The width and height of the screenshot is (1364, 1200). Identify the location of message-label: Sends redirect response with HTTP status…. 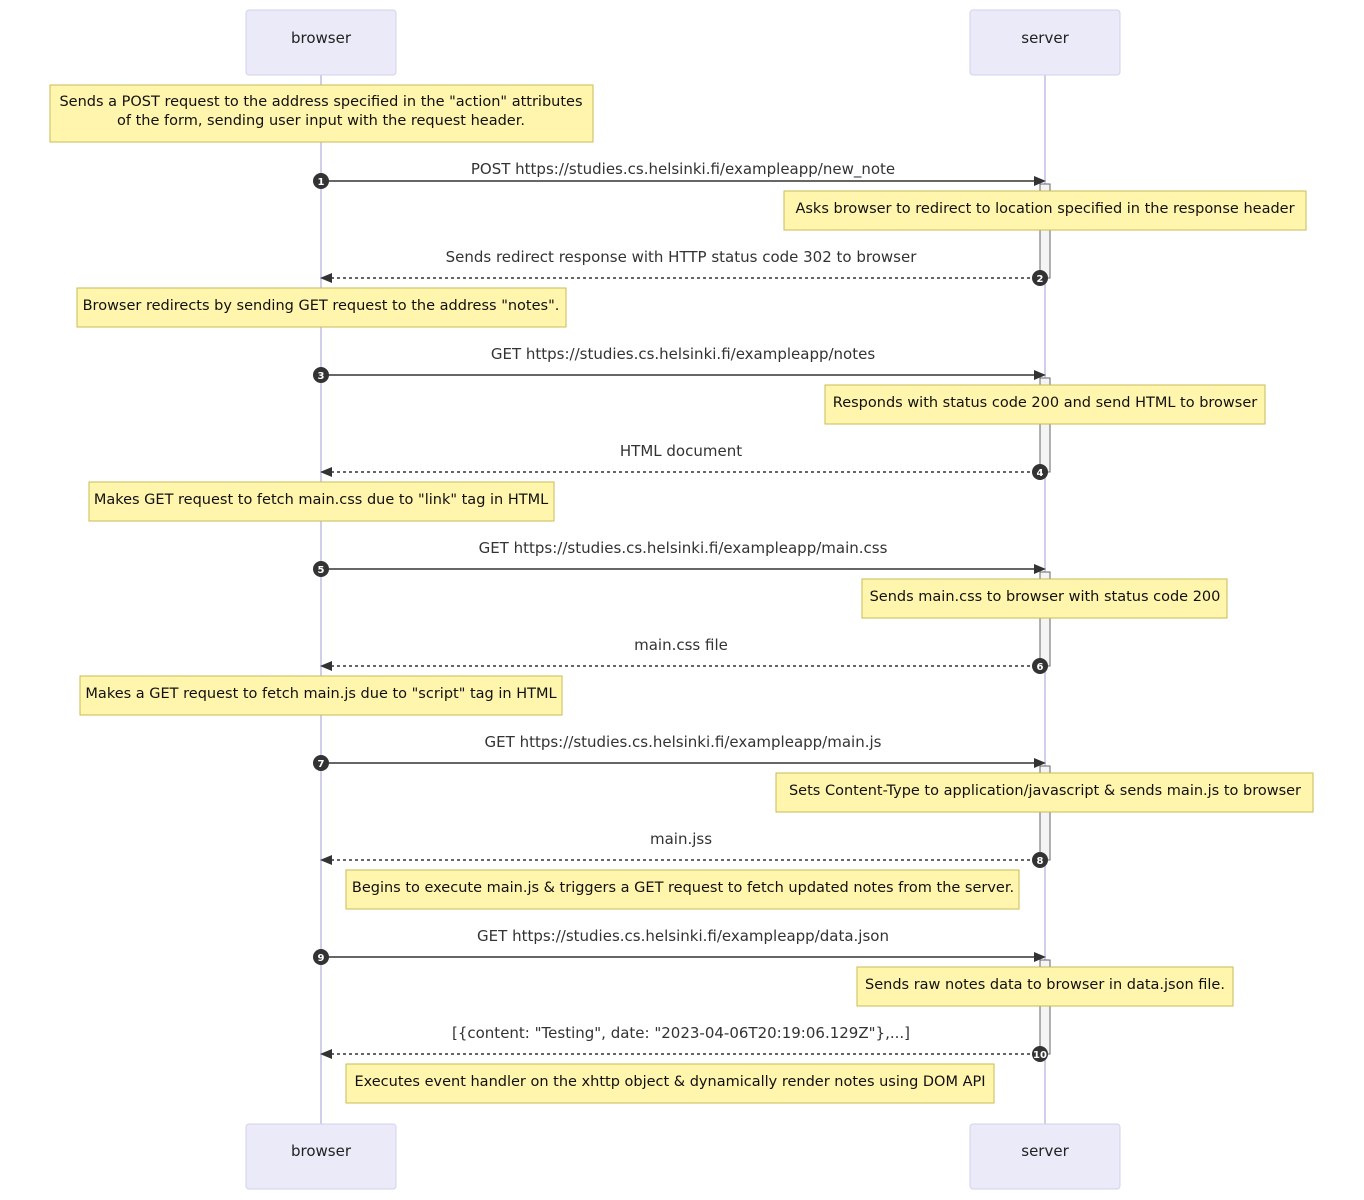
(682, 257).